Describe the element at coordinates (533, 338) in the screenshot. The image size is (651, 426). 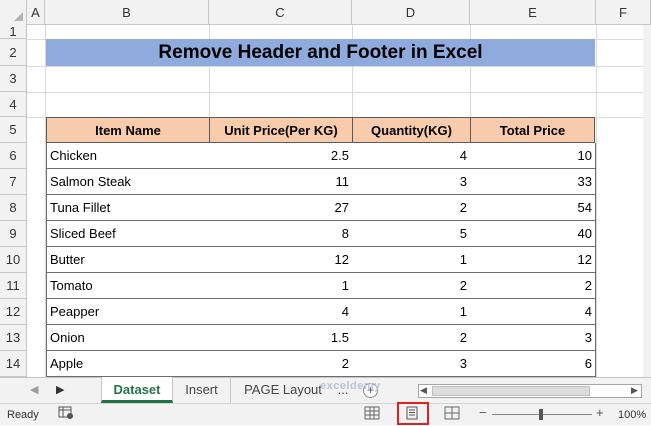
I see `total-price-cell: 3` at that location.